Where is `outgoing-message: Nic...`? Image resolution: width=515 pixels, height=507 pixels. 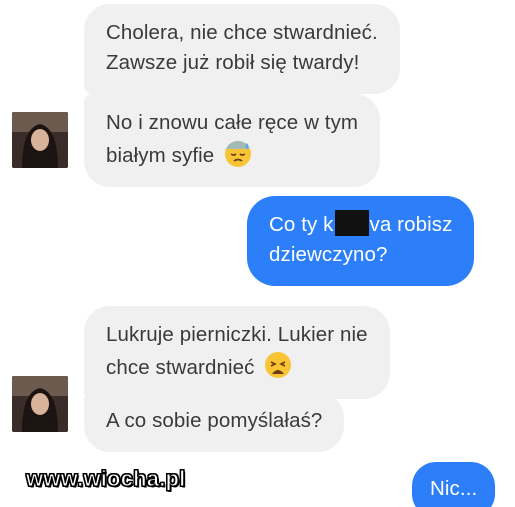
outgoing-message: Nic... is located at coordinates (454, 484).